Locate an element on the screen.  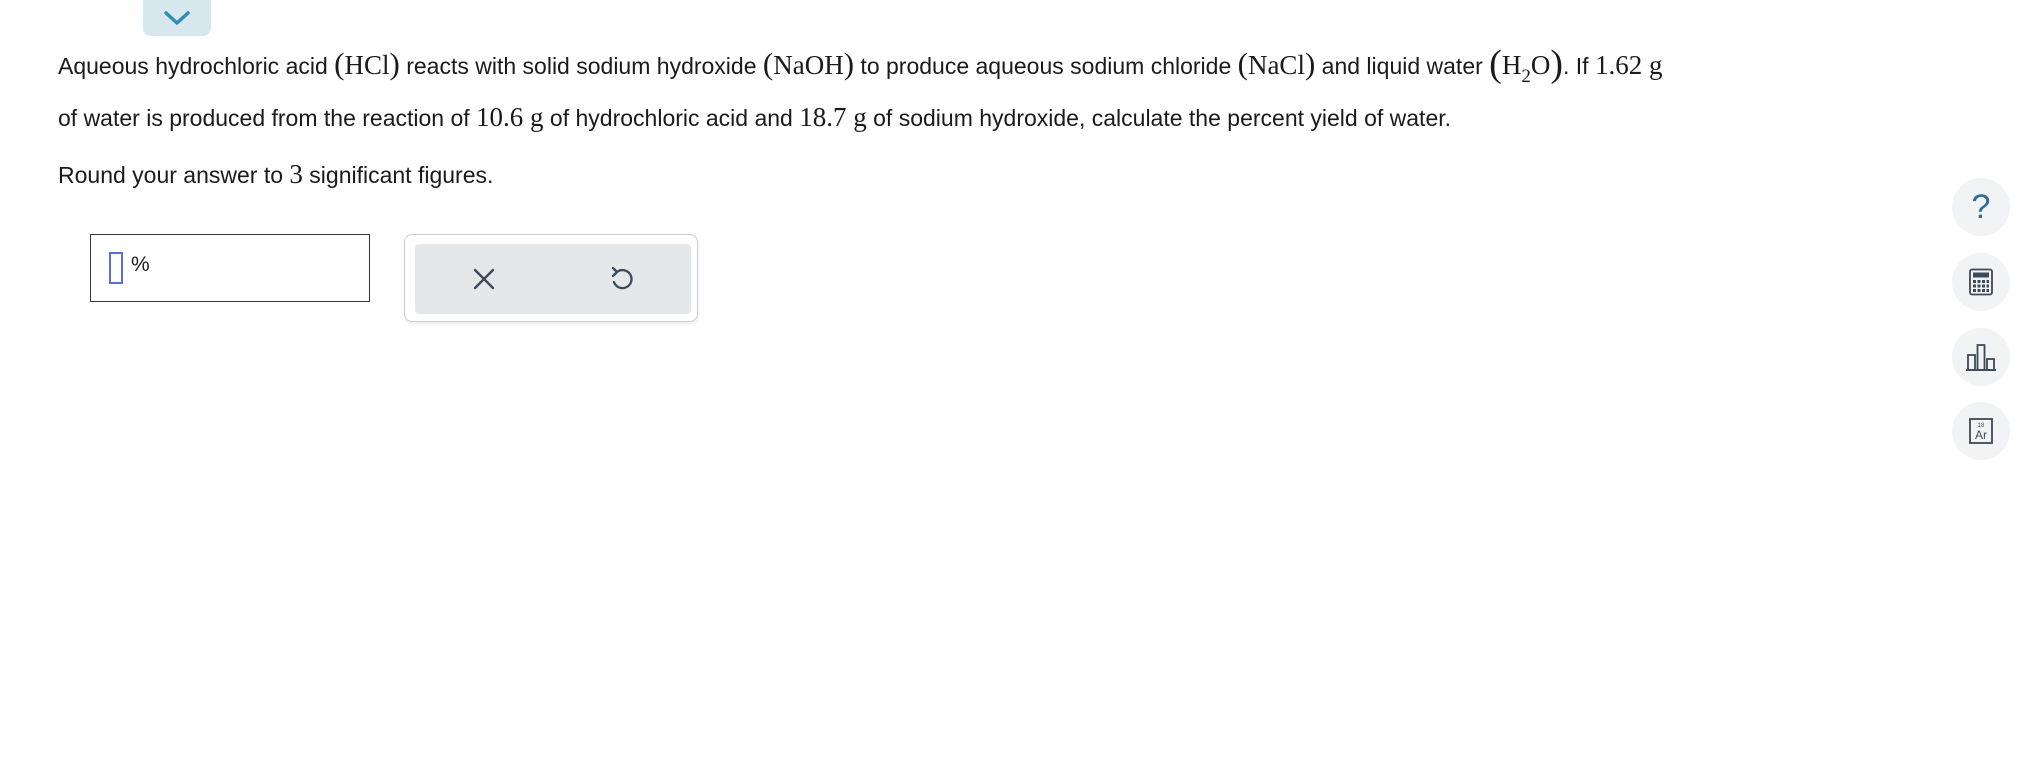
formula-water-o: O is located at coordinates (1540, 65).